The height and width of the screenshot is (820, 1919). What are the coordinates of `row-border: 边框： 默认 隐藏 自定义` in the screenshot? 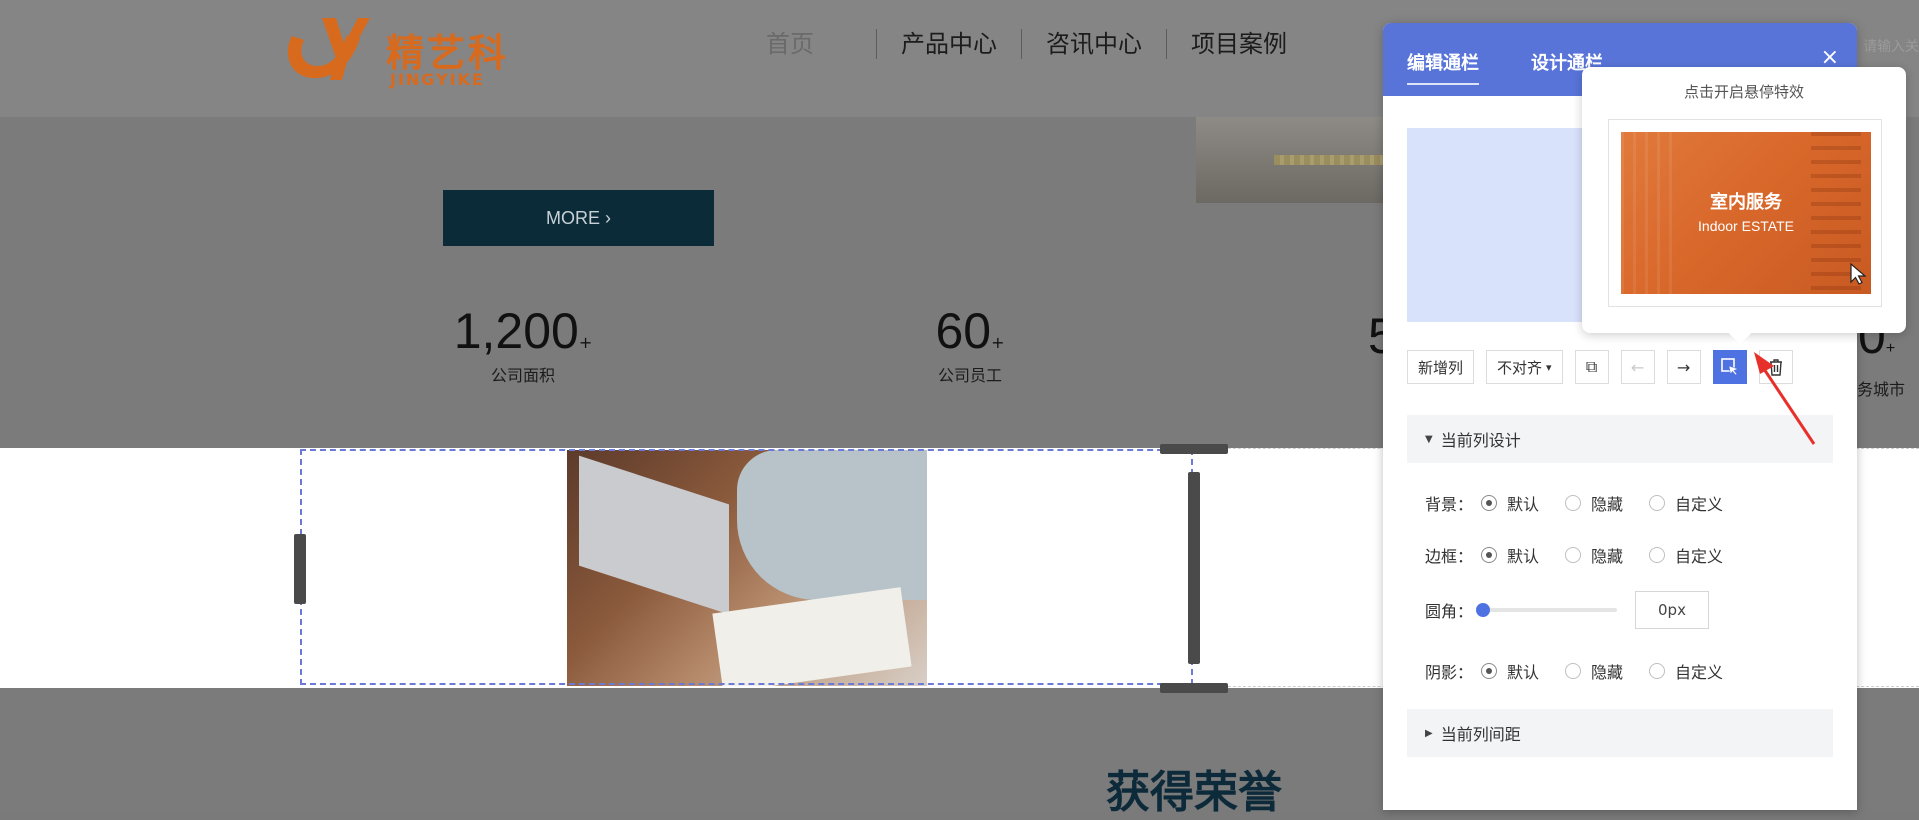 It's located at (1587, 555).